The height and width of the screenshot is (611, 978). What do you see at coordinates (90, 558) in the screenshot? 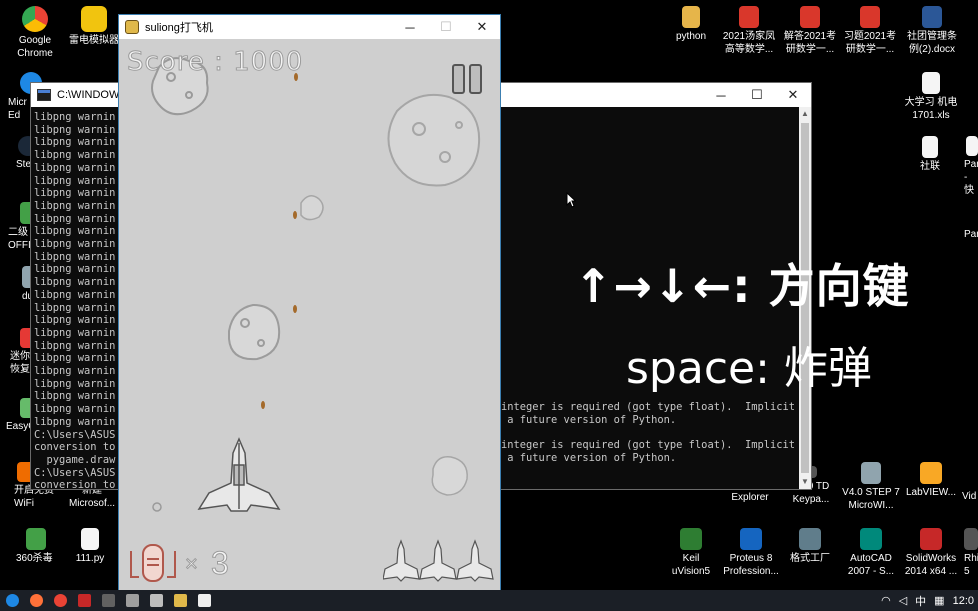
I see `desktop-icon-label: 111.py` at bounding box center [90, 558].